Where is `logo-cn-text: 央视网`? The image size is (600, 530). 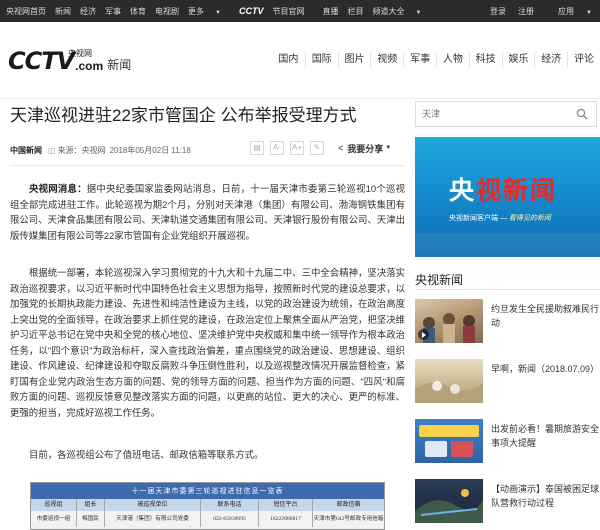
logo-cn-text: 央视网 is located at coordinates (80, 53).